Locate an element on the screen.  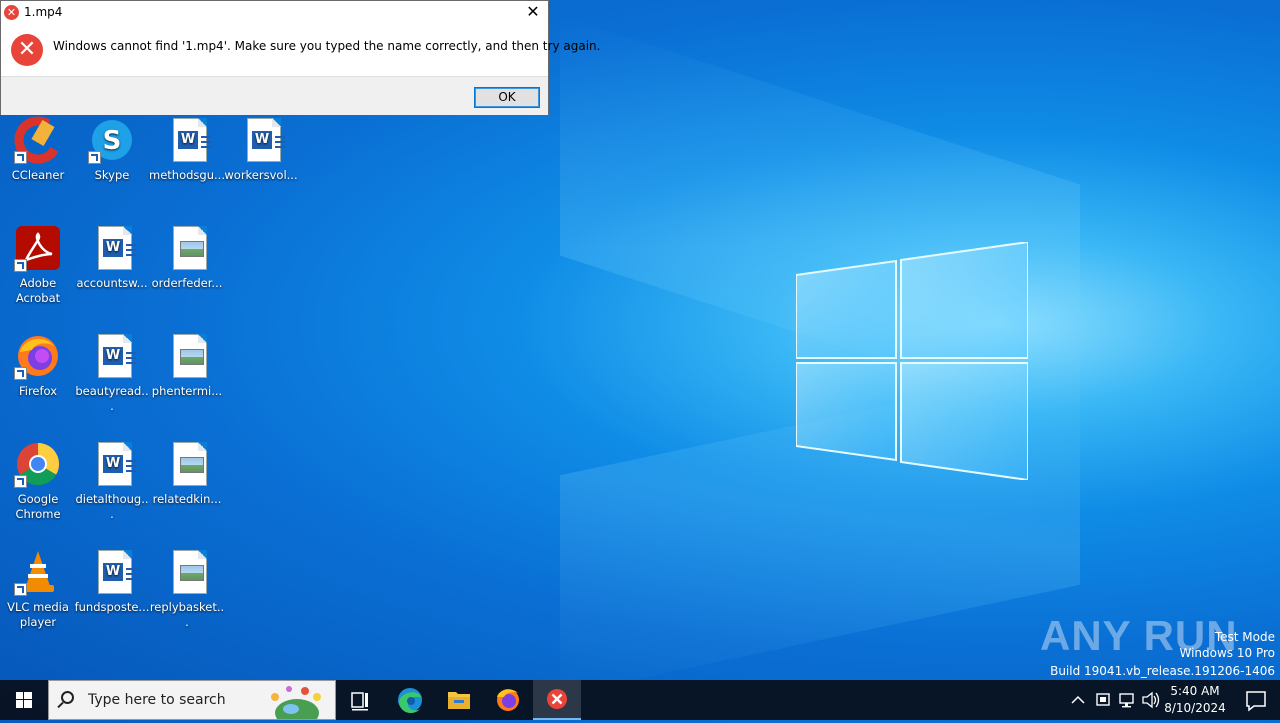
tray-network-button is located at coordinates (1127, 700).